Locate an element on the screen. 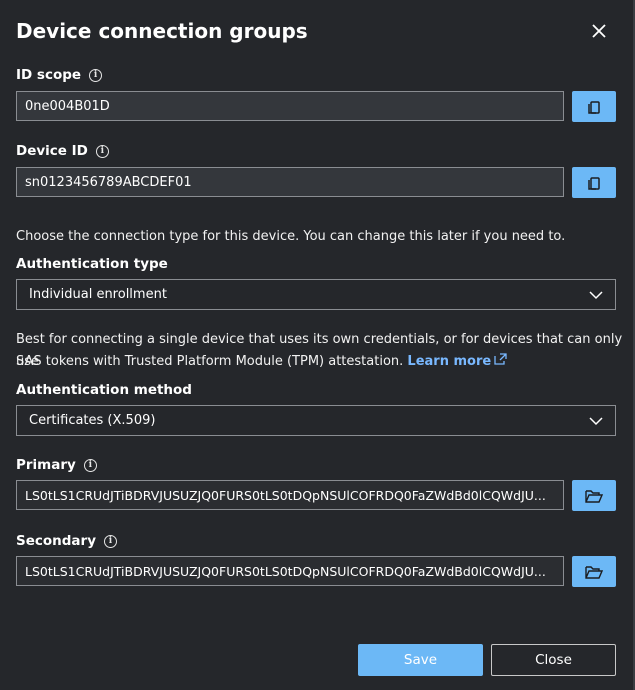 This screenshot has width=635, height=690. authentication-type-label: Authentication type is located at coordinates (92, 264).